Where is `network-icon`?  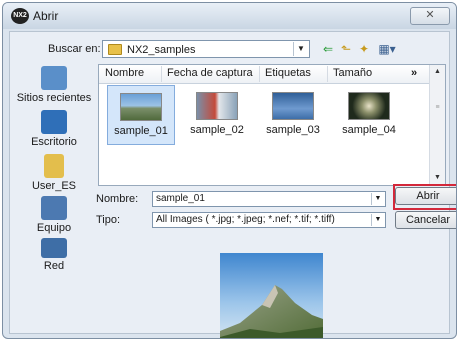
network-icon is located at coordinates (54, 248).